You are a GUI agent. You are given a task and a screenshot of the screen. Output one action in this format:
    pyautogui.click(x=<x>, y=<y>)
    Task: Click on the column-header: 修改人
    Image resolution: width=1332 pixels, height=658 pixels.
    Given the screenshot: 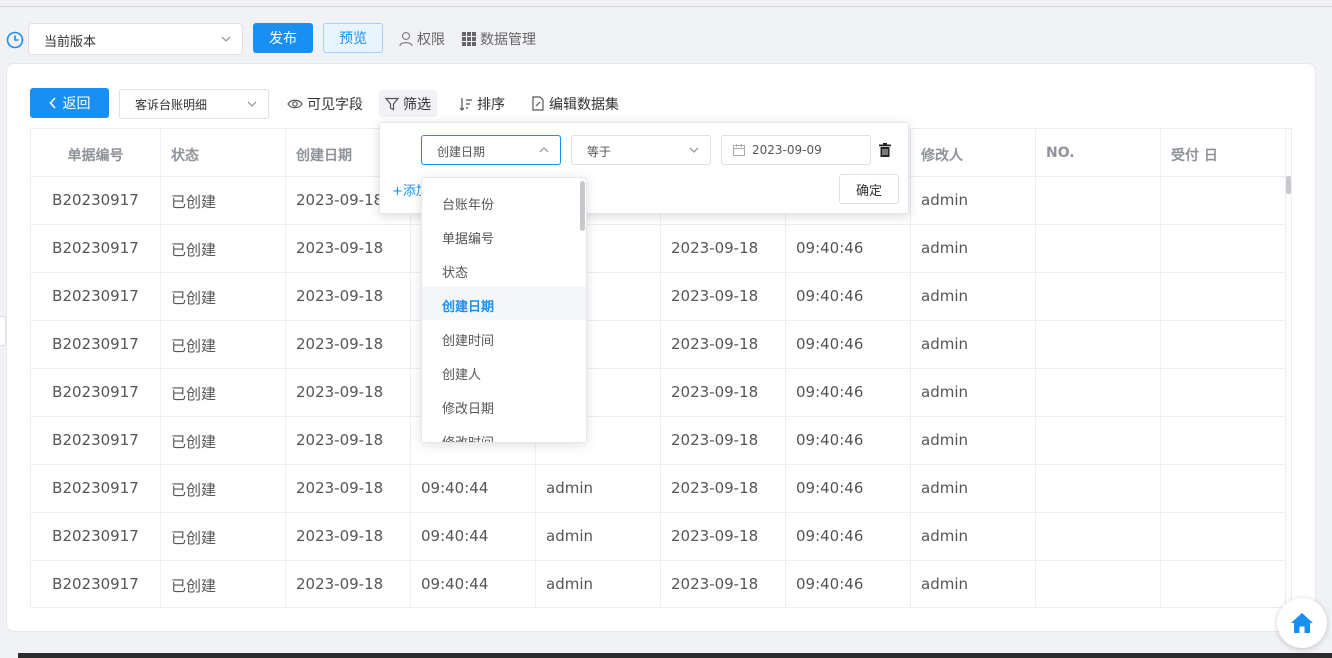 What is the action you would take?
    pyautogui.click(x=973, y=153)
    